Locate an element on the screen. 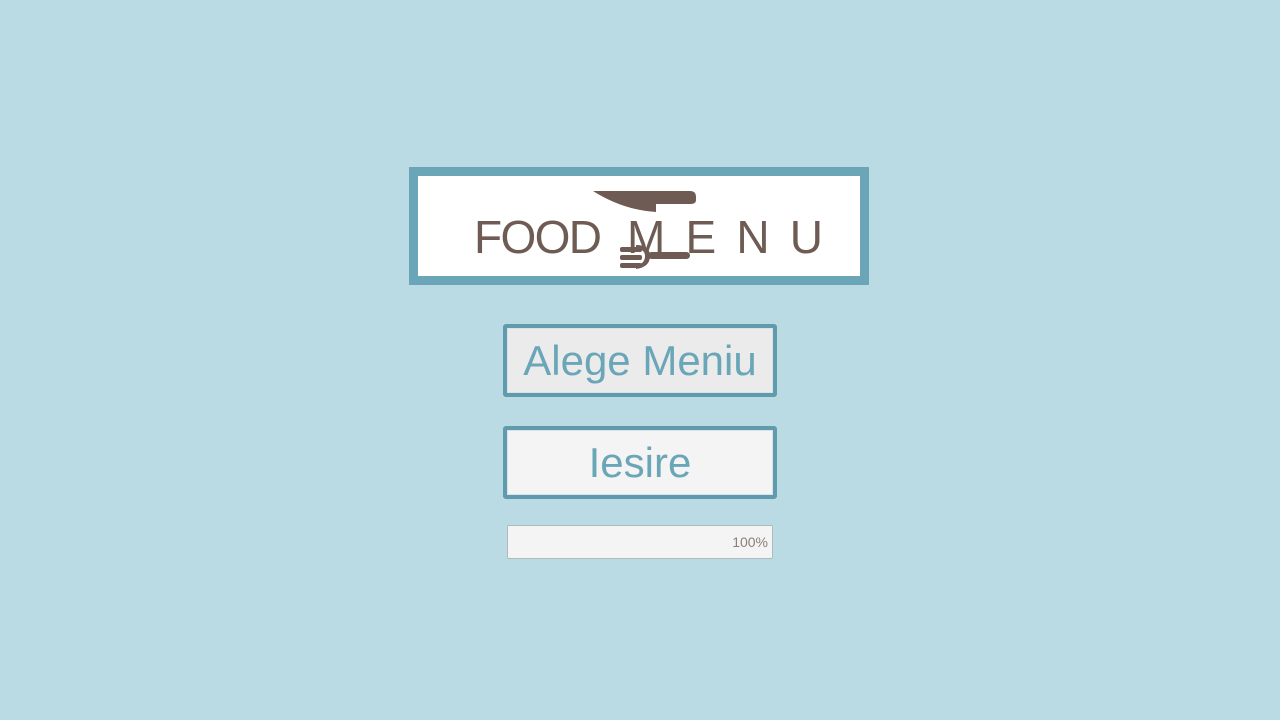 Image resolution: width=1280 pixels, height=720 pixels. logo: FOOD MENU is located at coordinates (639, 226).